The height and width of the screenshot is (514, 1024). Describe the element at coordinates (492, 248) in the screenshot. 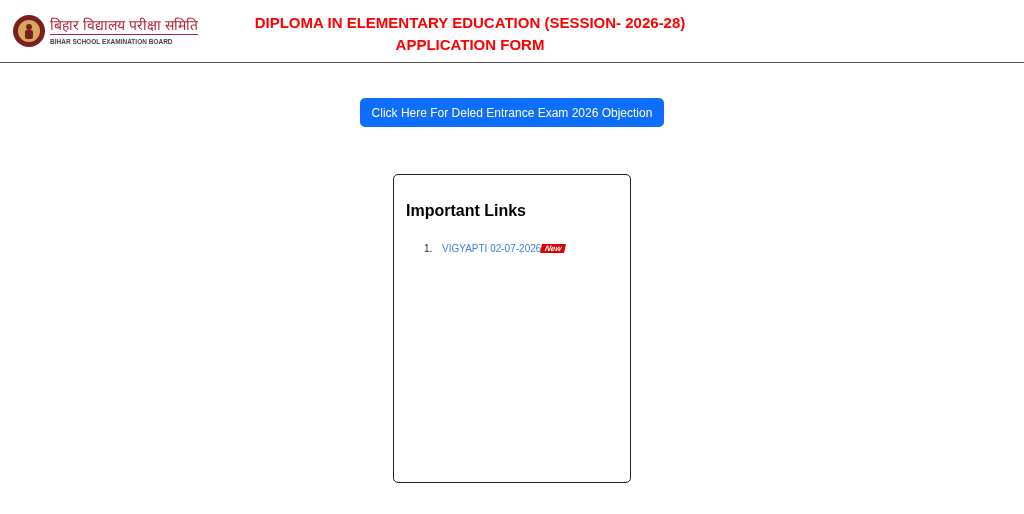

I see `vigyapti-link: VIGYAPTI 02-07-2026` at that location.